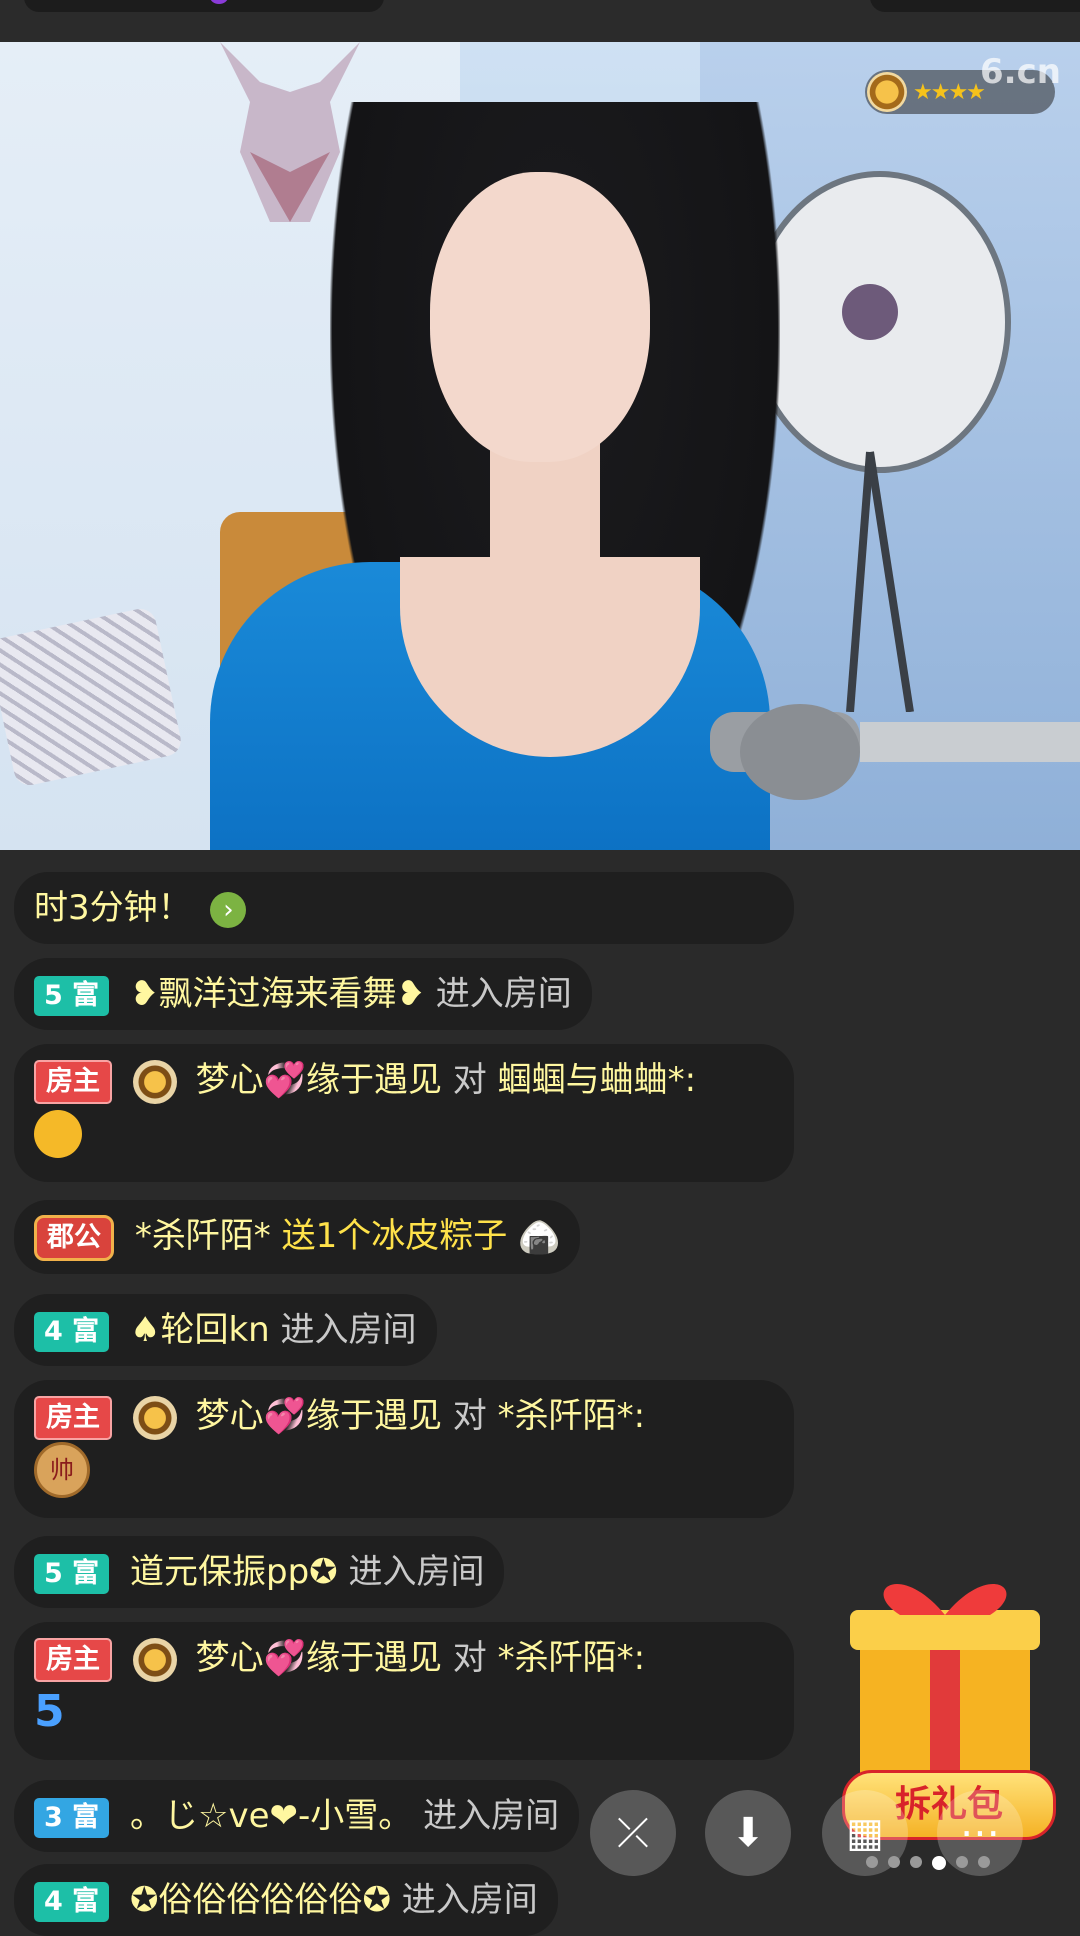 This screenshot has height=1936, width=1080. I want to click on duke-tag: 郡公, so click(74, 1237).